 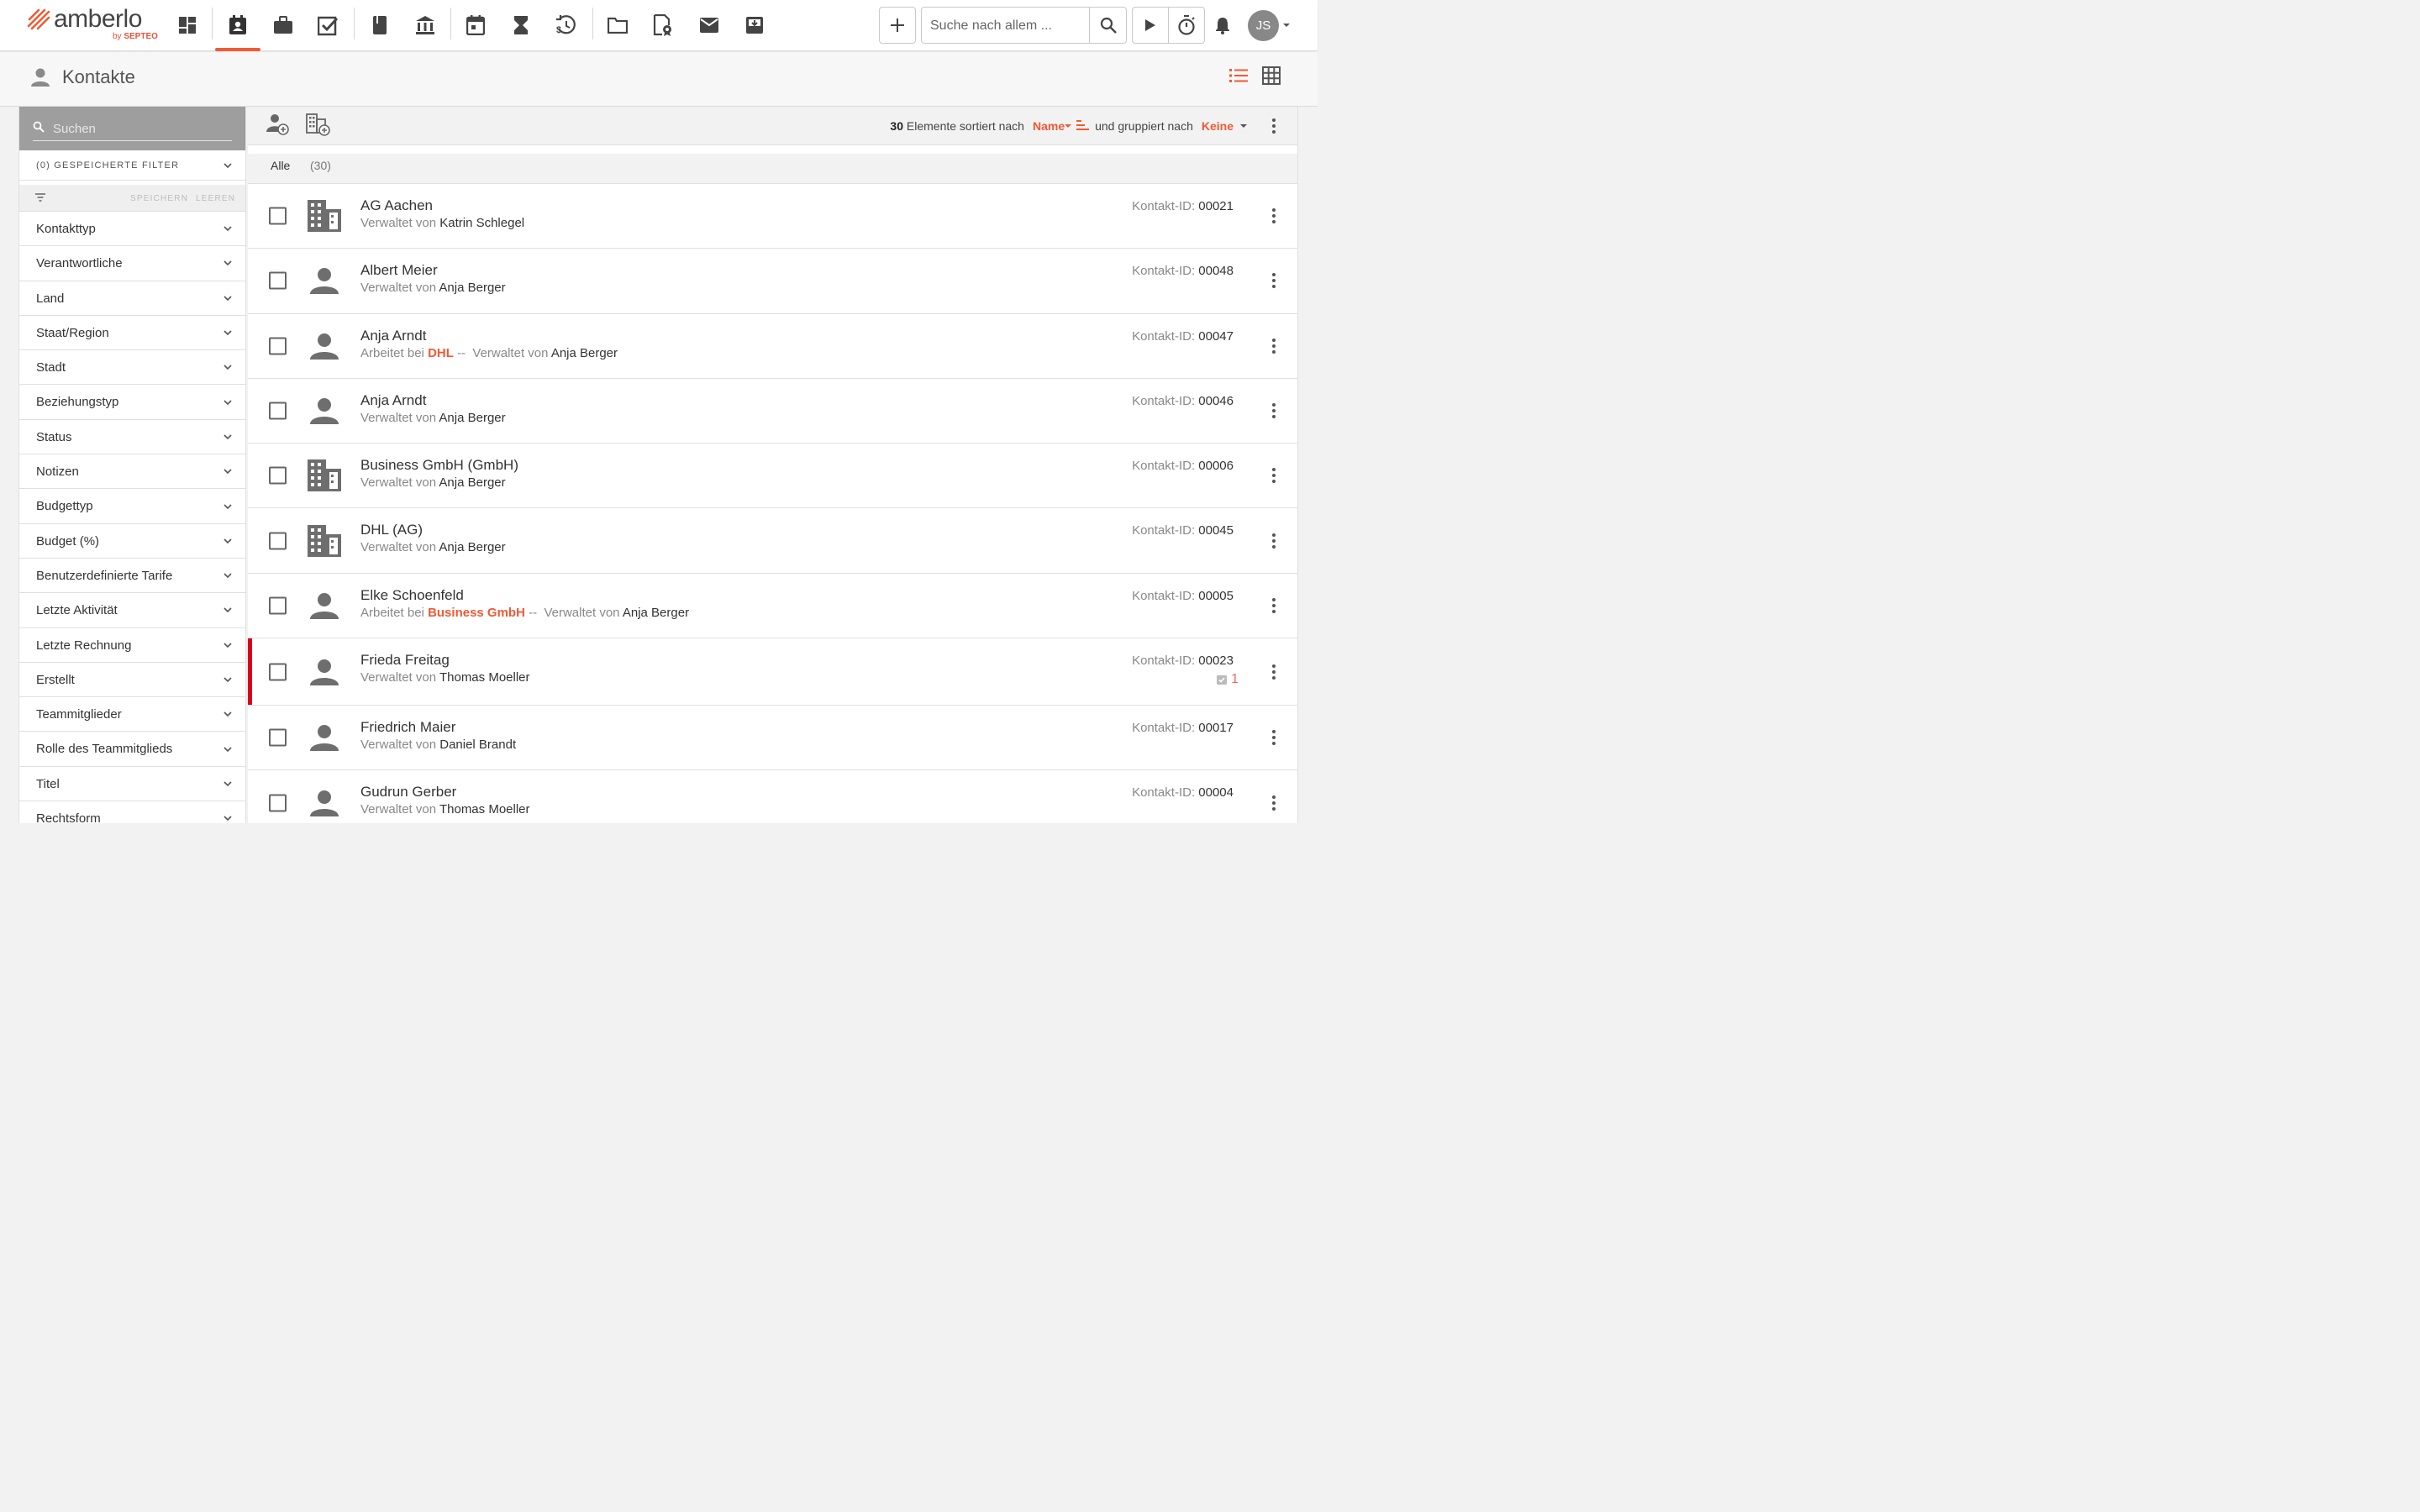 What do you see at coordinates (318, 125) in the screenshot?
I see `add-company-button` at bounding box center [318, 125].